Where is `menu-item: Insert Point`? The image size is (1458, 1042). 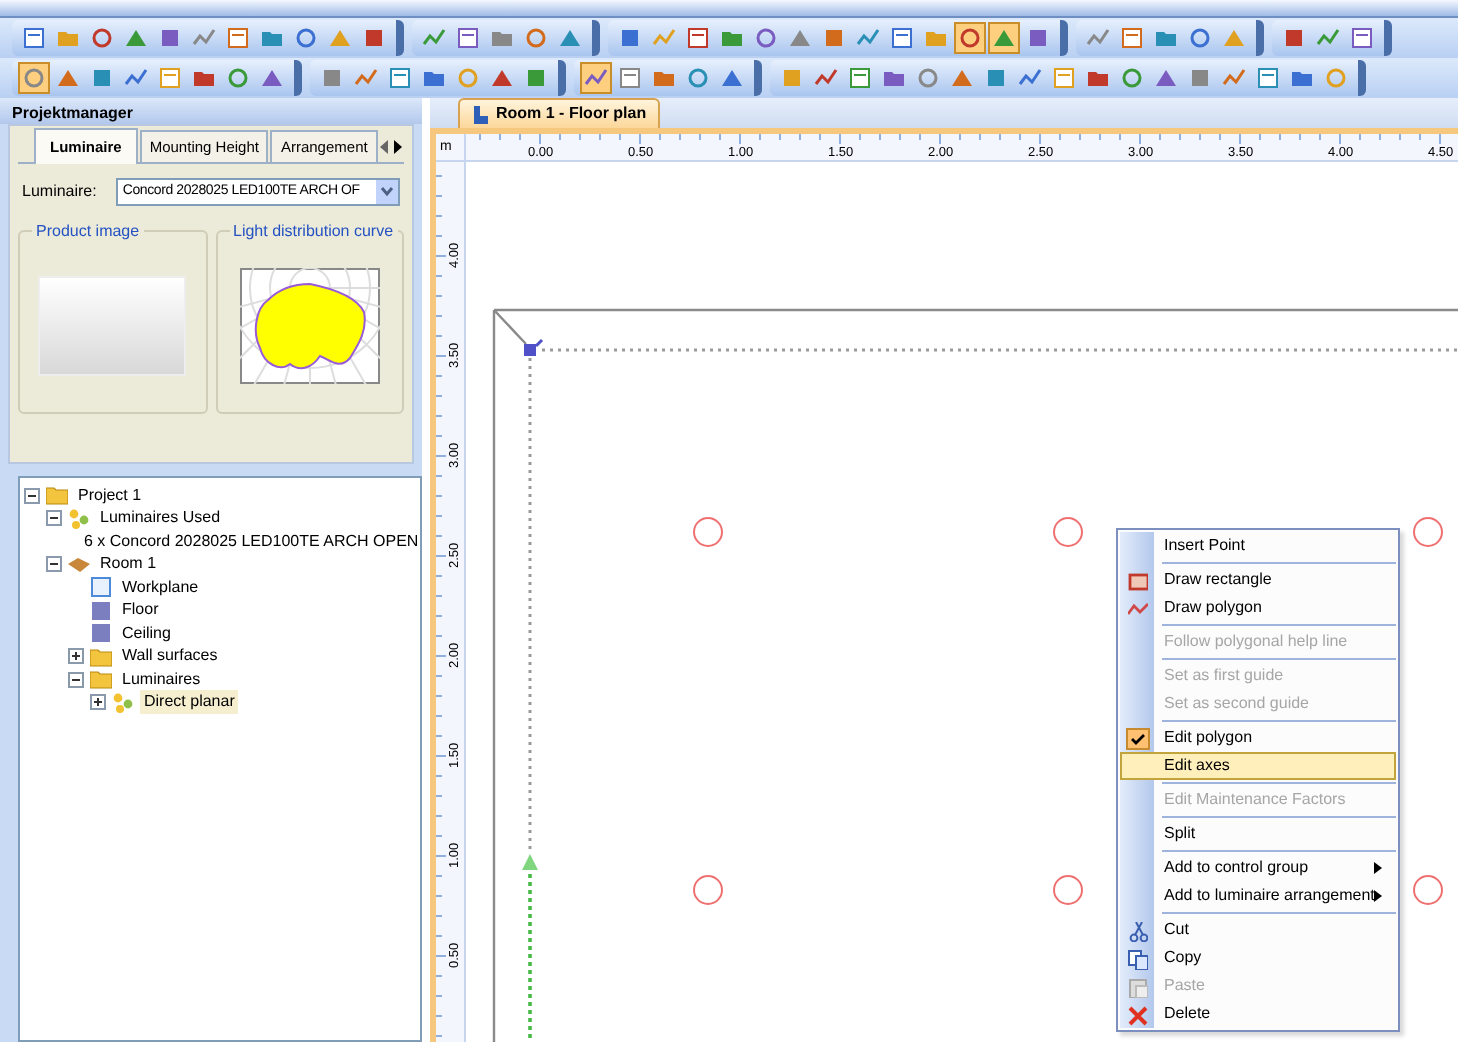
menu-item: Insert Point is located at coordinates (1258, 546).